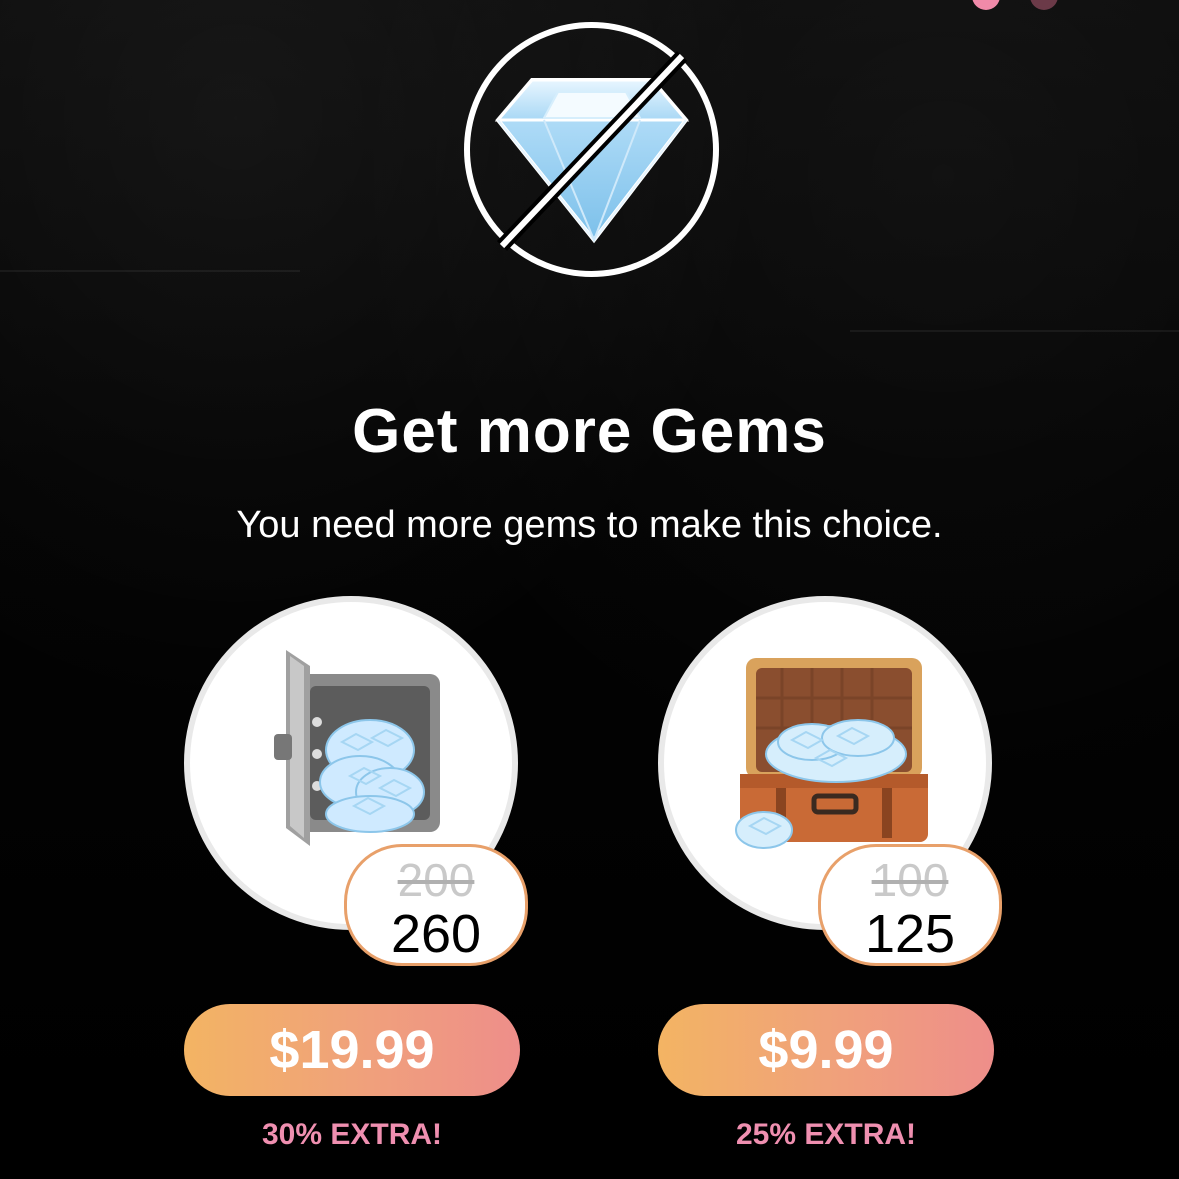 This screenshot has width=1179, height=1179. I want to click on no-gems-icon, so click(591, 149).